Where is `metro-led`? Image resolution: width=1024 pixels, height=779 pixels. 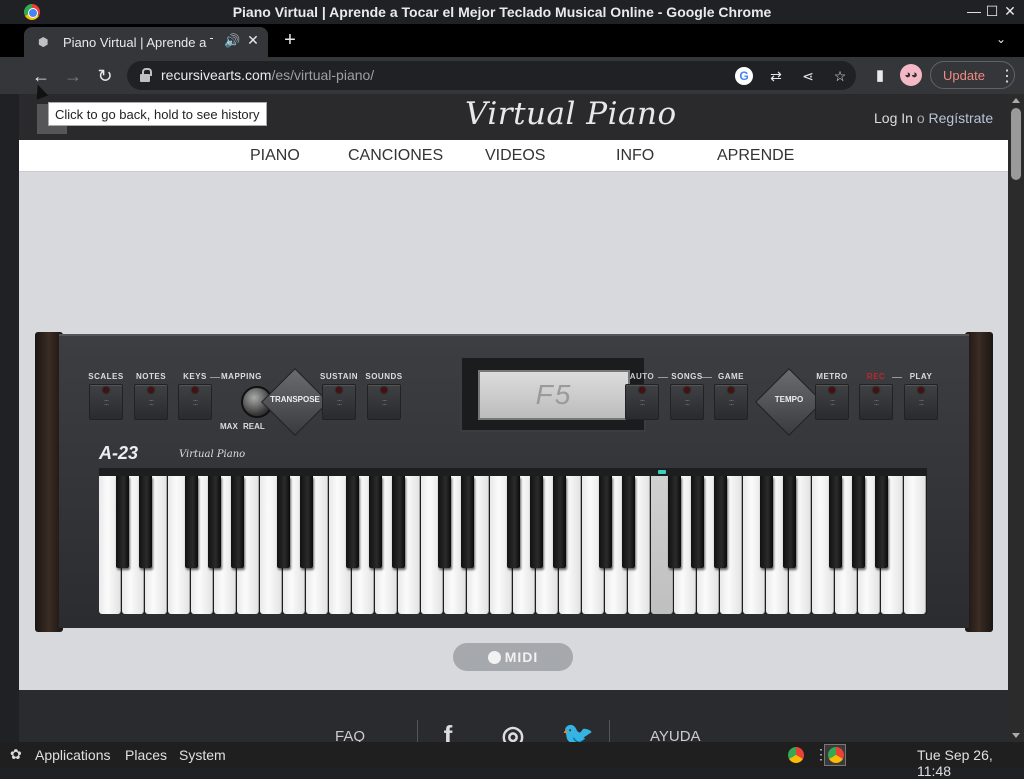
metro-led is located at coordinates (832, 390).